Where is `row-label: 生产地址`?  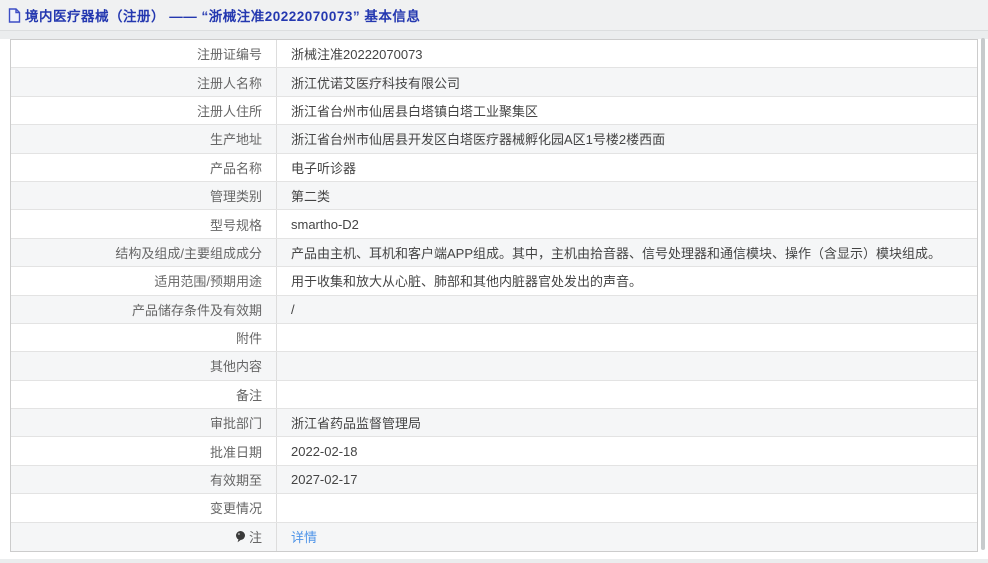
row-label: 生产地址 is located at coordinates (144, 139).